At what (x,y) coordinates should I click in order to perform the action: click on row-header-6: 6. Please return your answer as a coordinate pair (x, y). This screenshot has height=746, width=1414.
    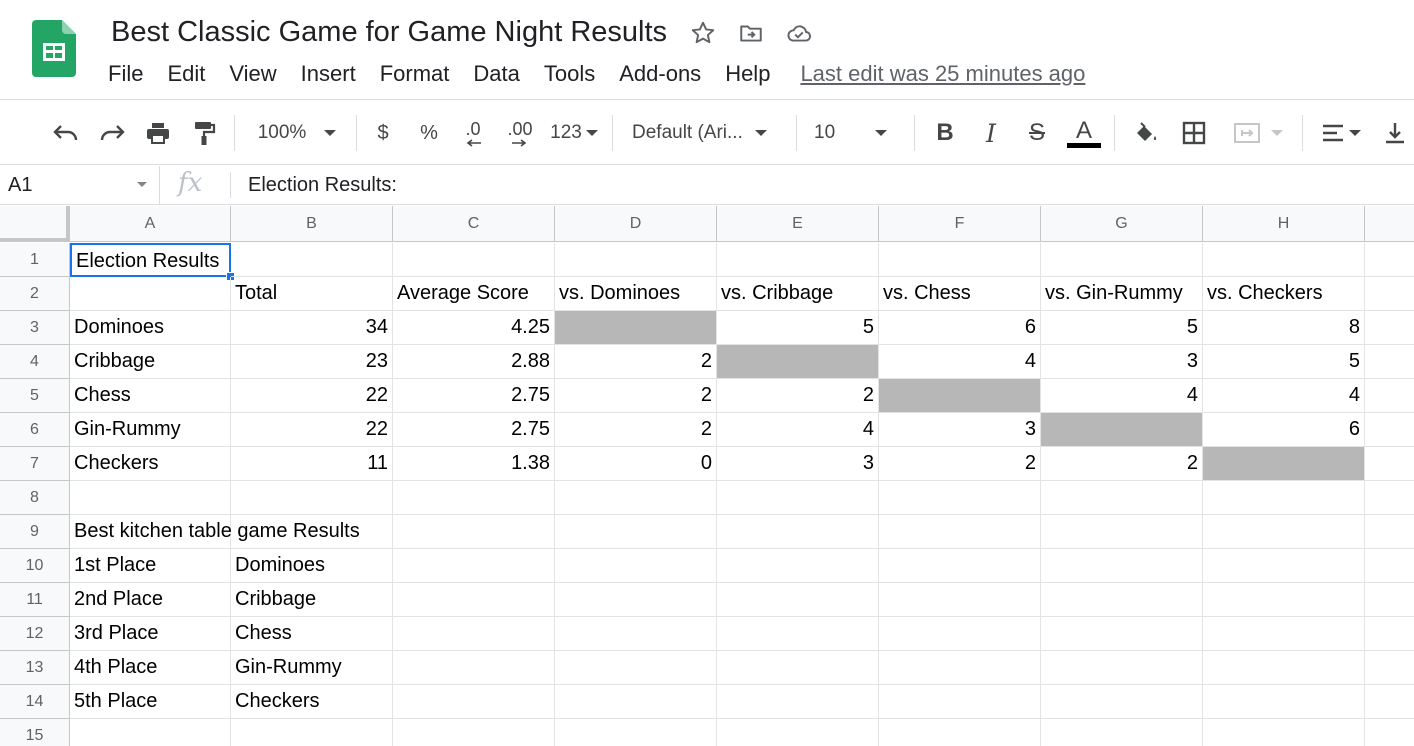
    Looking at the image, I should click on (35, 430).